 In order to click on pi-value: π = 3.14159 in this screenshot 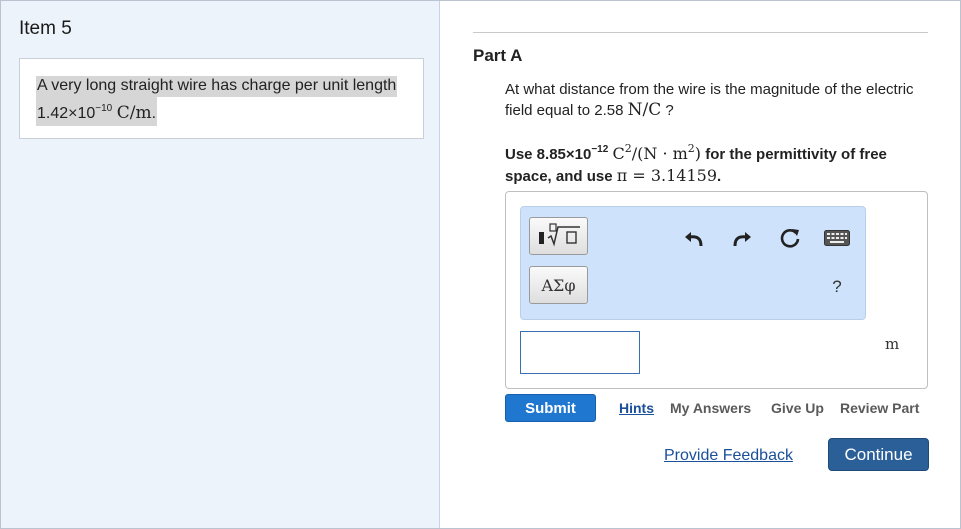, I will do `click(666, 175)`.